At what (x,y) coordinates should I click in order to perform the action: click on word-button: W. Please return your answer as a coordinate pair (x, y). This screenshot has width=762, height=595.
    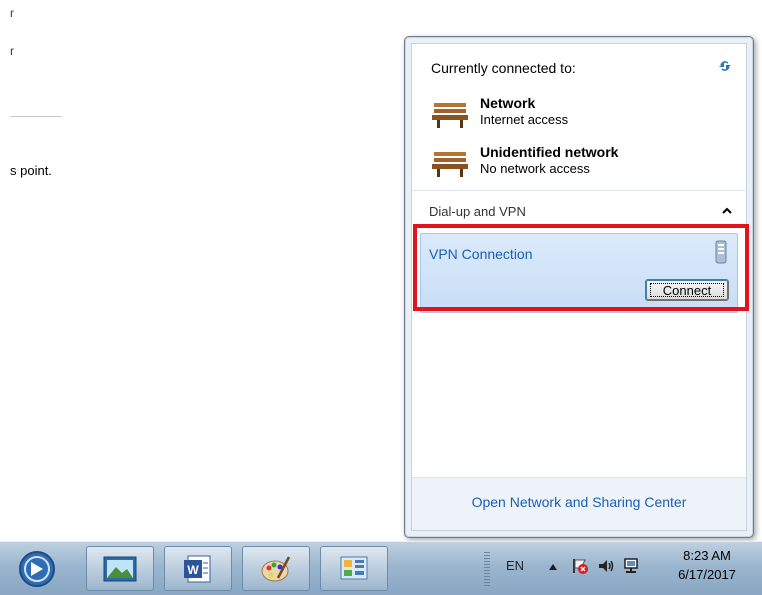
    Looking at the image, I should click on (198, 568).